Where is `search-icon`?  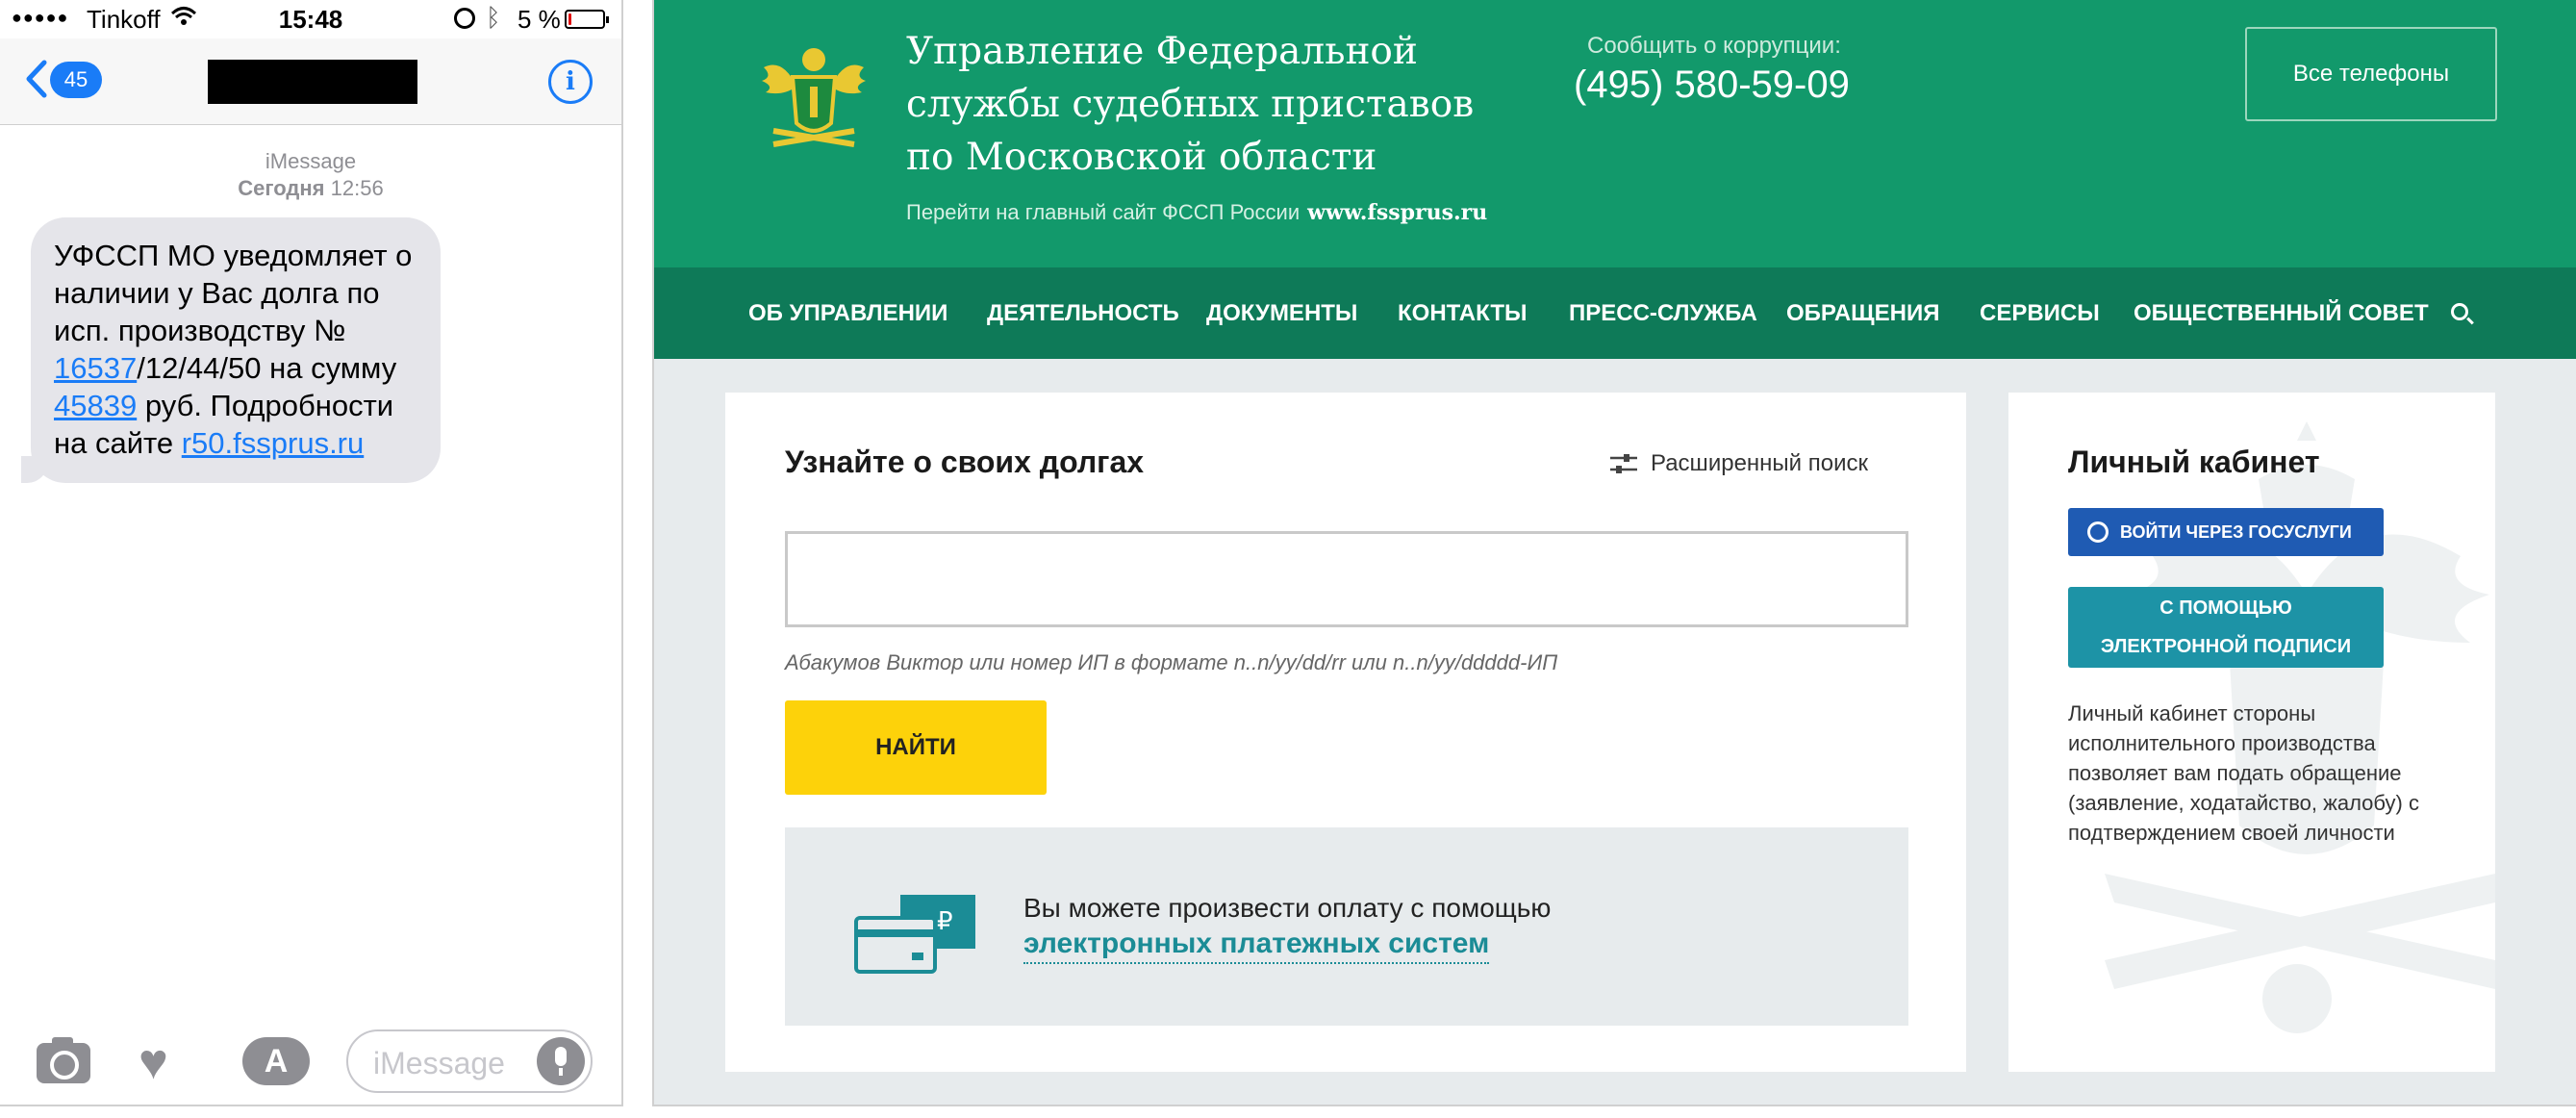 search-icon is located at coordinates (2459, 311).